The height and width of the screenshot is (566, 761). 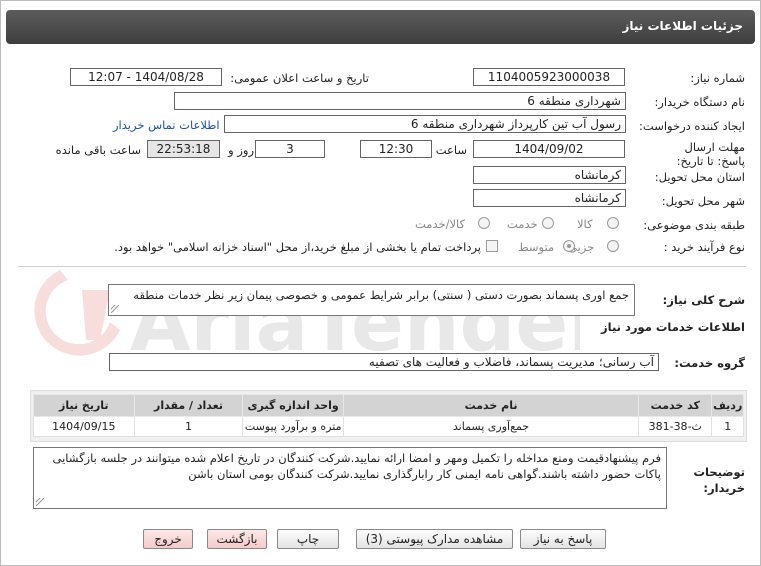 What do you see at coordinates (492, 246) in the screenshot?
I see `treasury-checkbox` at bounding box center [492, 246].